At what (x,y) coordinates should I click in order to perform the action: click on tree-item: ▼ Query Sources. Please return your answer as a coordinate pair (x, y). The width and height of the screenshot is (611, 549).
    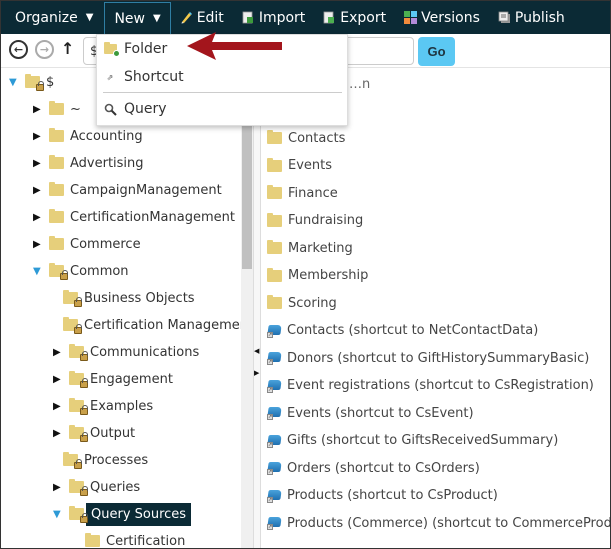
    Looking at the image, I should click on (122, 514).